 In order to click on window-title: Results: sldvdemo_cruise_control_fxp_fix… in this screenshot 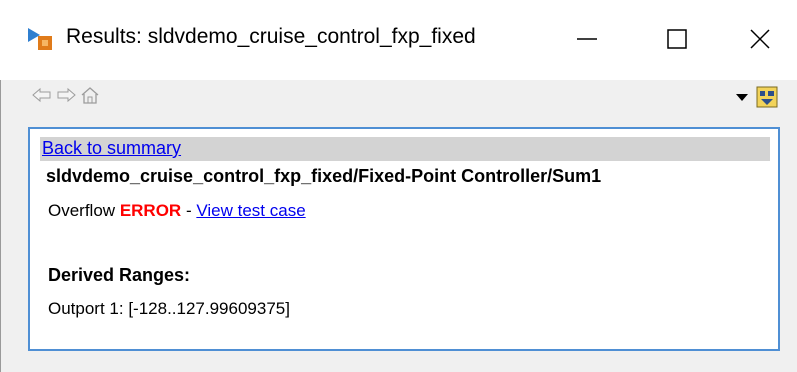, I will do `click(271, 36)`.